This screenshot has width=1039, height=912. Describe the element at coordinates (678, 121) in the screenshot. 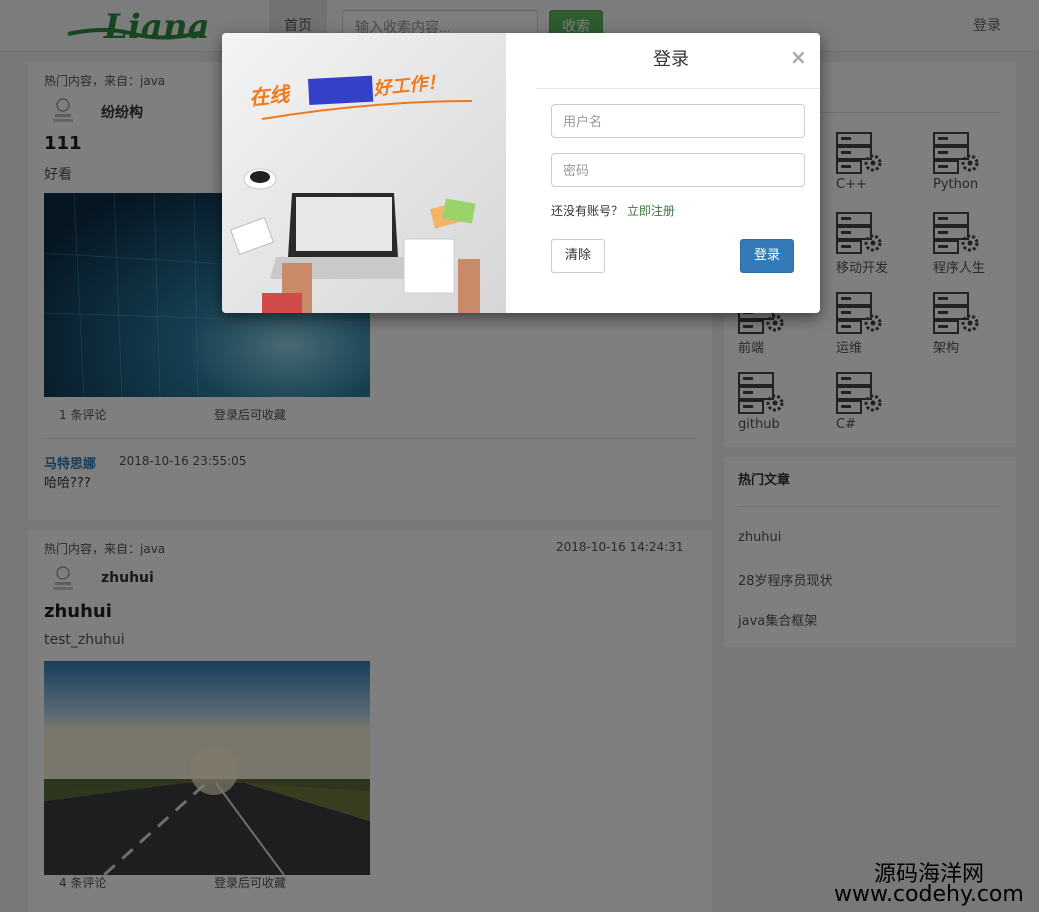

I see `username-field` at that location.